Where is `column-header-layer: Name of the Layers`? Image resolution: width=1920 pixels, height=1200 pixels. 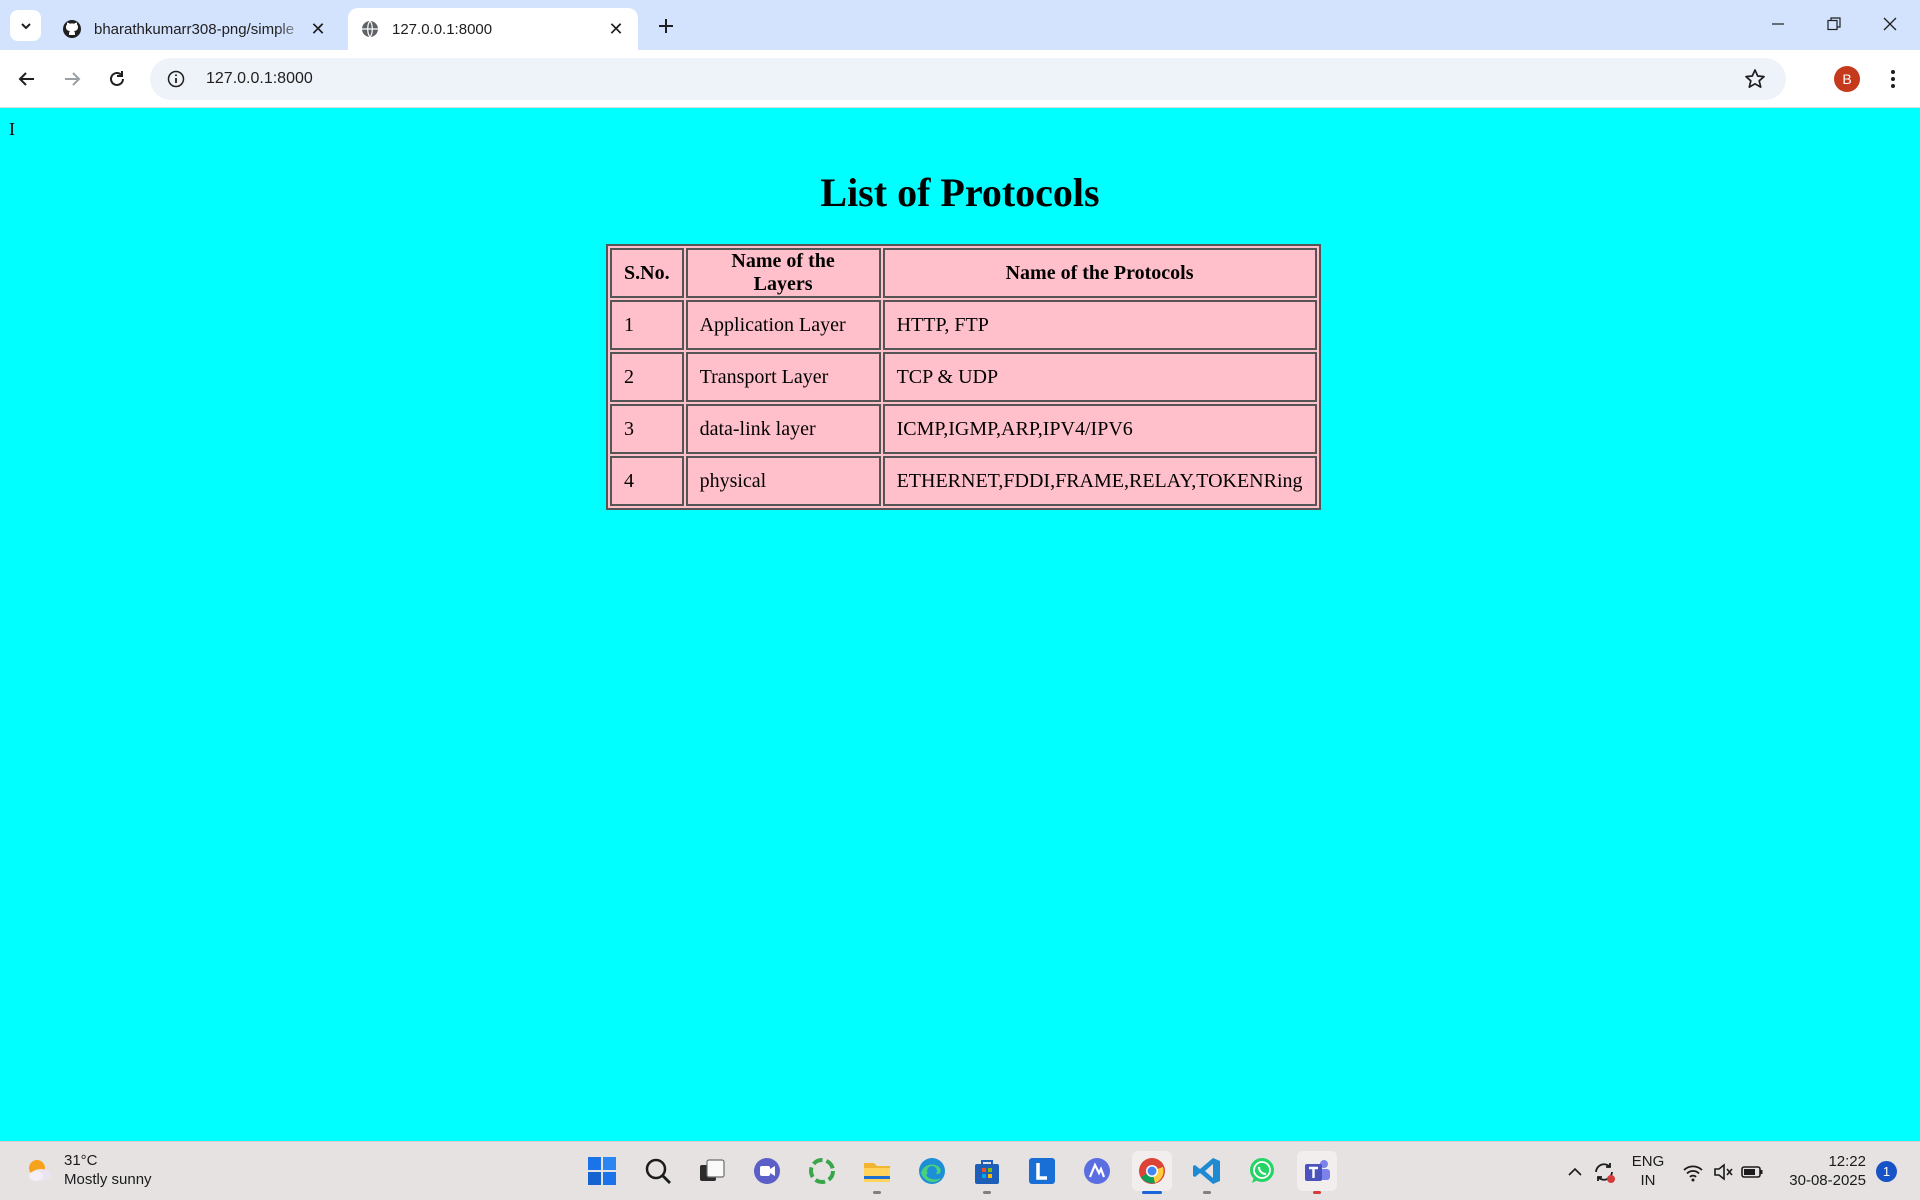 column-header-layer: Name of the Layers is located at coordinates (783, 273).